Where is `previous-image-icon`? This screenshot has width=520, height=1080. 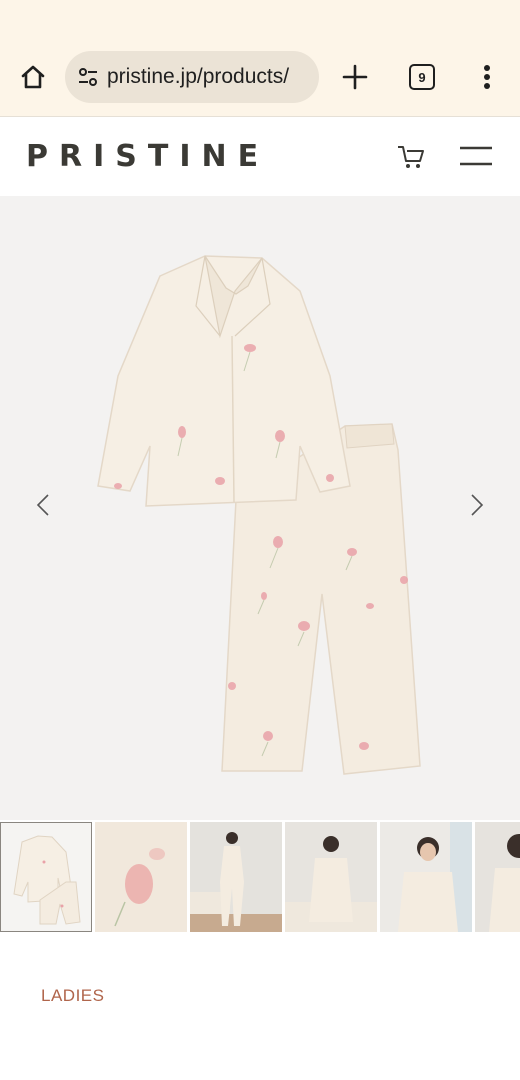 previous-image-icon is located at coordinates (43, 505).